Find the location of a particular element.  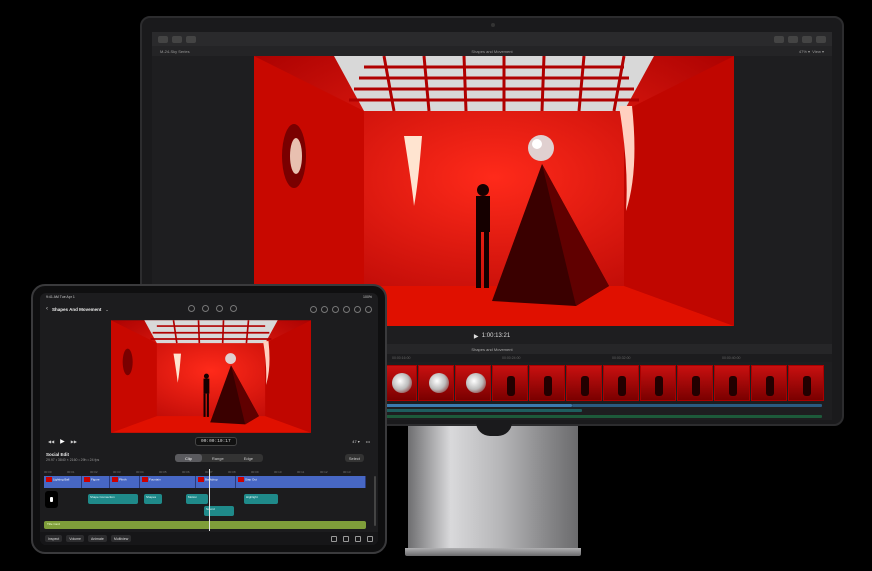

ruler-mark: 00:02 is located at coordinates (94, 472).